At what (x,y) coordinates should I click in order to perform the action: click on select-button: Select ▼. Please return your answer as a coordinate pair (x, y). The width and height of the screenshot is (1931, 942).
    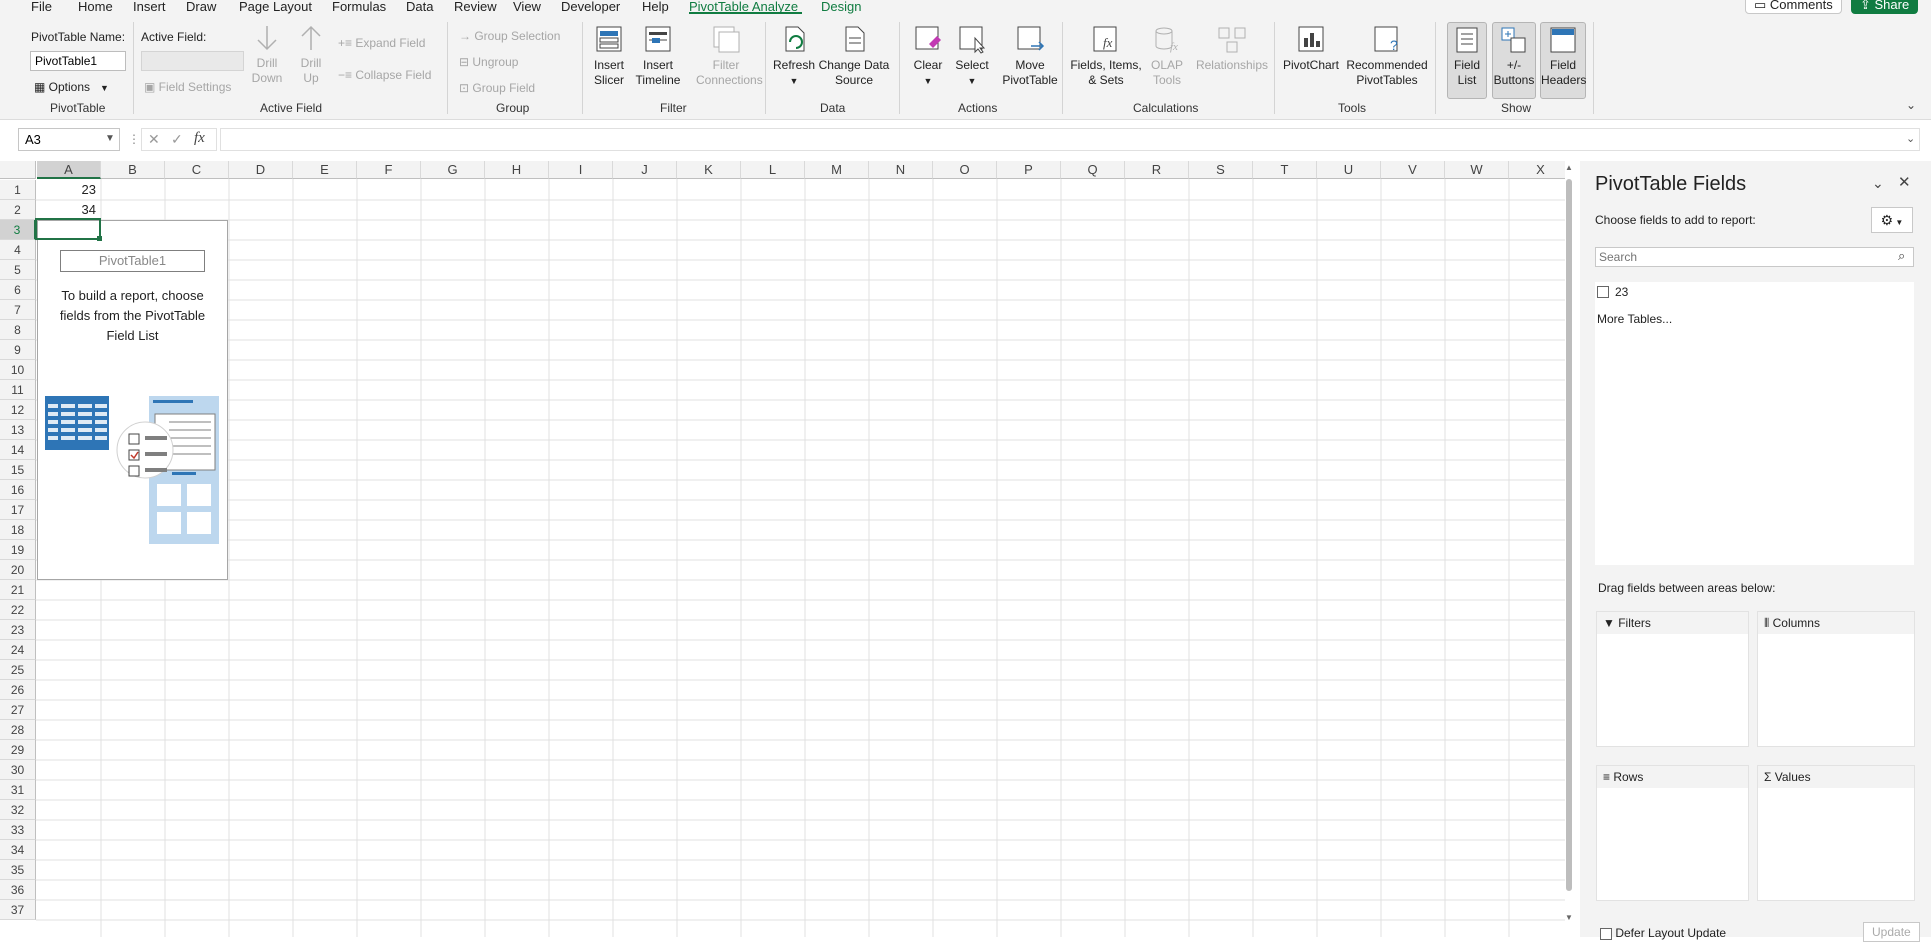
    Looking at the image, I should click on (972, 56).